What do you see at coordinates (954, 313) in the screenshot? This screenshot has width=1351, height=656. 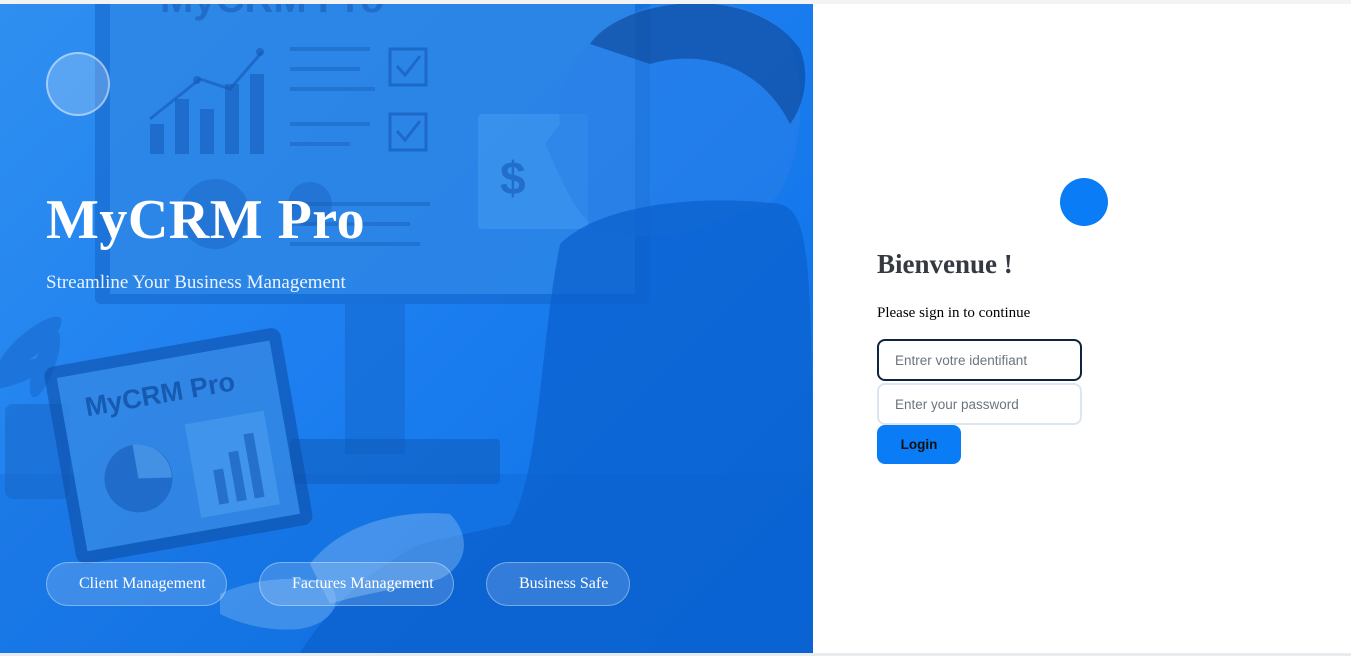 I see `signin-subheading: Please sign in to continue` at bounding box center [954, 313].